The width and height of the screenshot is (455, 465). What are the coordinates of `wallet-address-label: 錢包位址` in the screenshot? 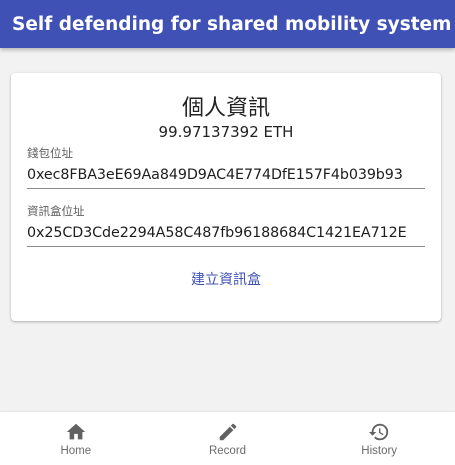 It's located at (50, 153).